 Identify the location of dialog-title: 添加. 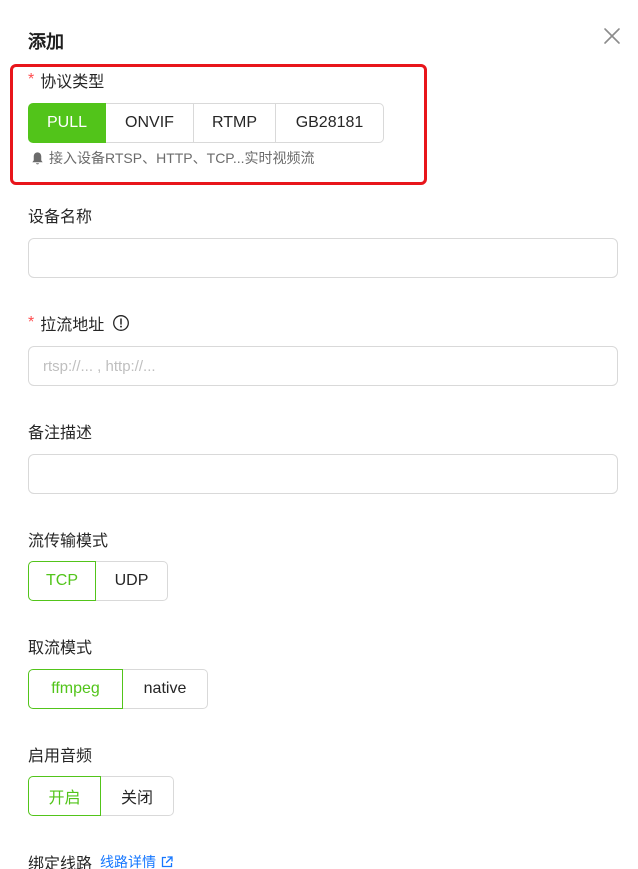
(46, 42).